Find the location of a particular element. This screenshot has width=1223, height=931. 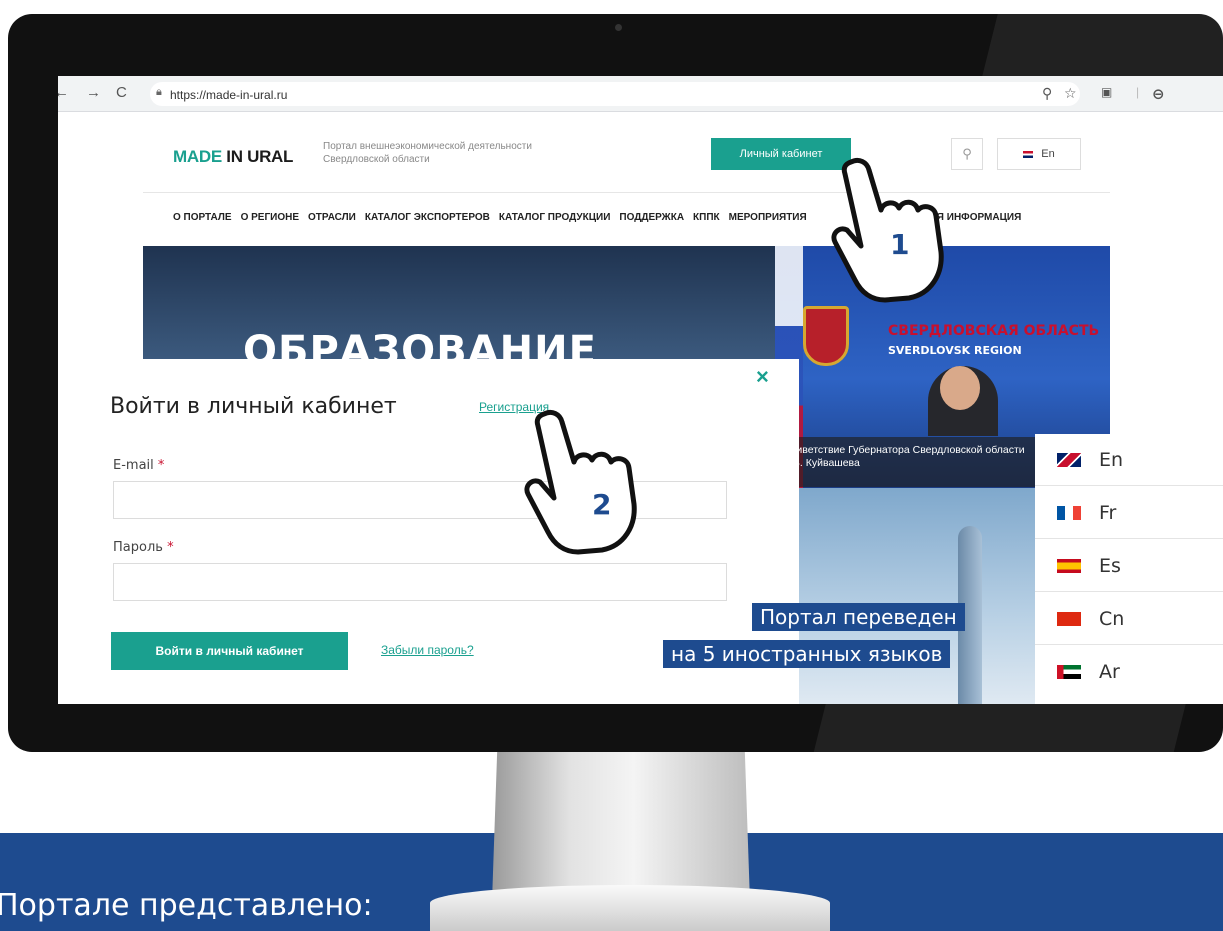

webcam-dot is located at coordinates (618, 27).